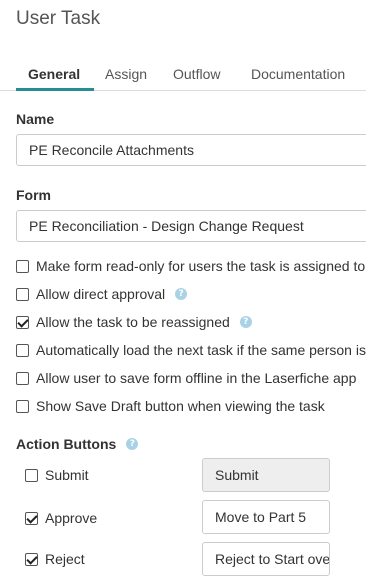  Describe the element at coordinates (22, 266) in the screenshot. I see `read-only-checkbox` at that location.